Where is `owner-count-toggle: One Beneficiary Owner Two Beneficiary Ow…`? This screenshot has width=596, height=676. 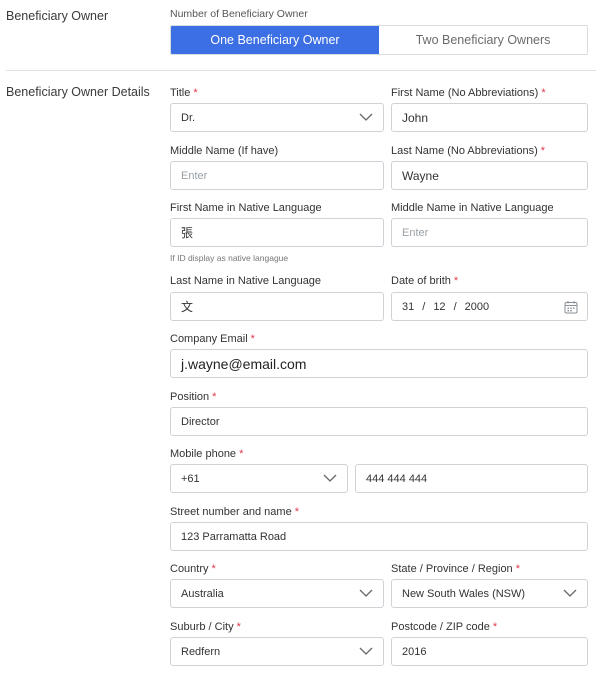
owner-count-toggle: One Beneficiary Owner Two Beneficiary Ow… is located at coordinates (379, 40).